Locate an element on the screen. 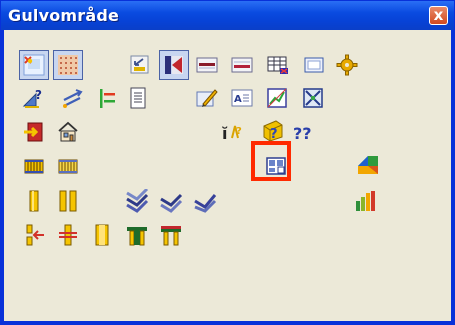  gear-icon is located at coordinates (347, 65).